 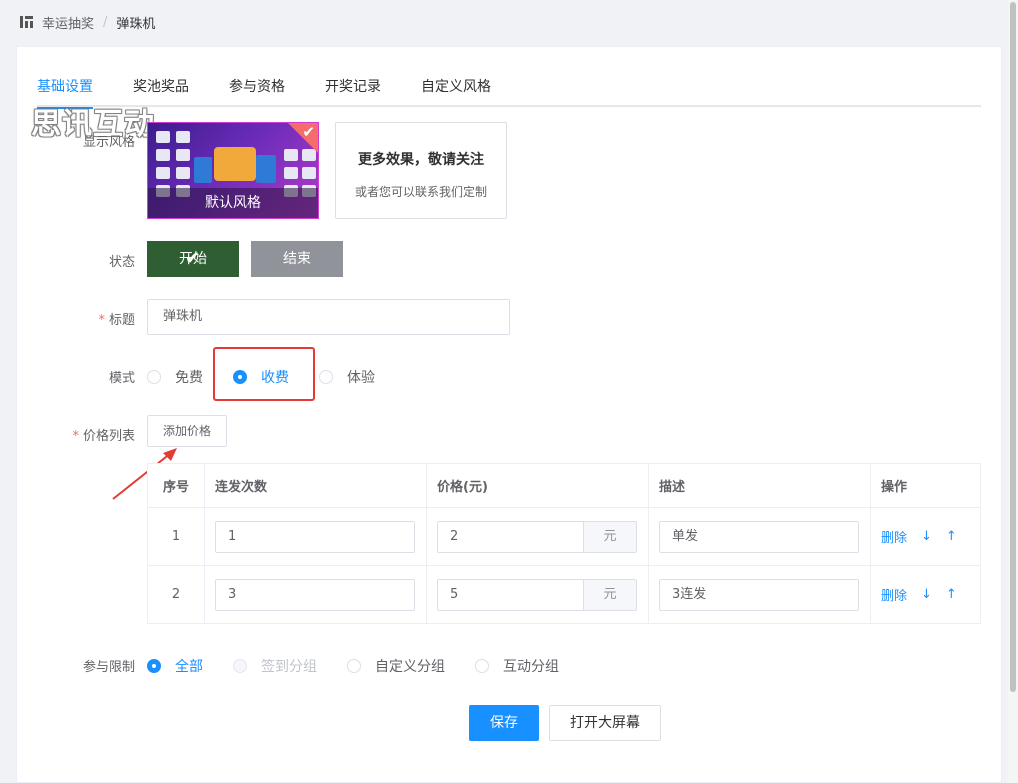 I want to click on title-input: 弹珠机, so click(x=328, y=317).